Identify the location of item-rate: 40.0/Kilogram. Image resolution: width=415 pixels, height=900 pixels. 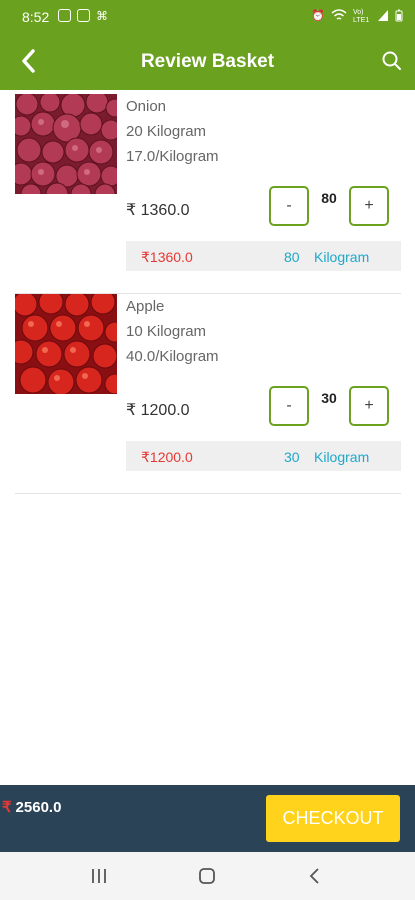
(172, 356).